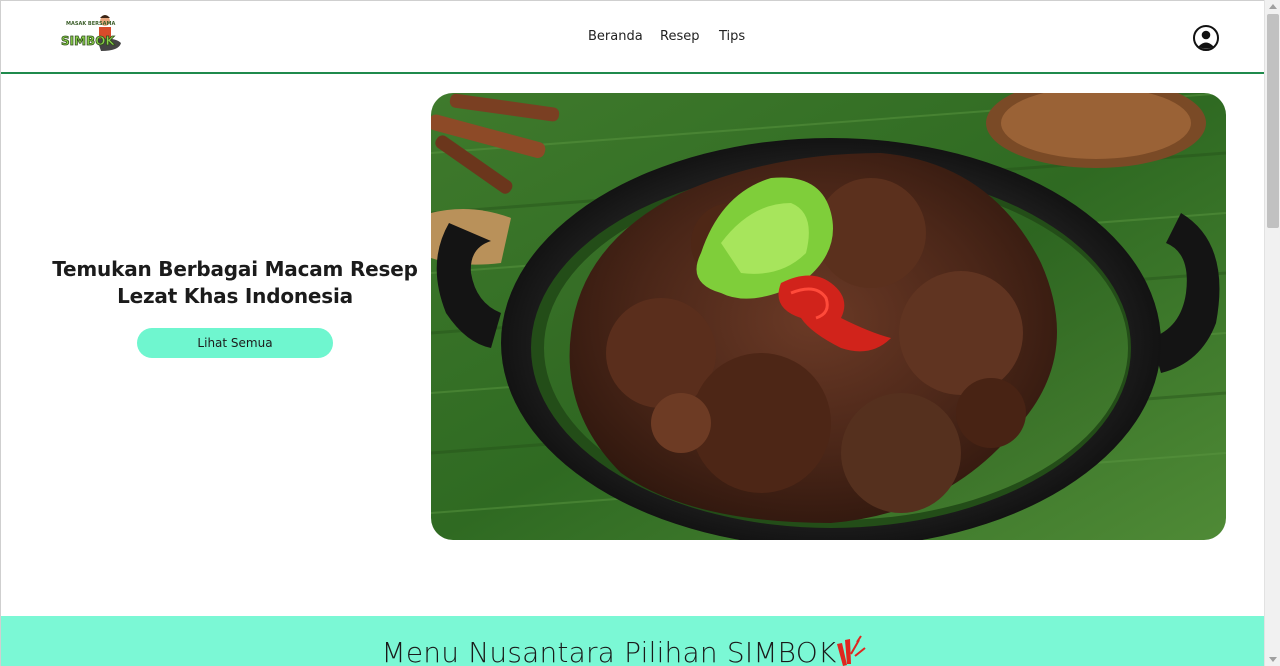 This screenshot has width=1280, height=666. I want to click on section-title: Menu Nusantara Pilihan SIMBOK, so click(632, 651).